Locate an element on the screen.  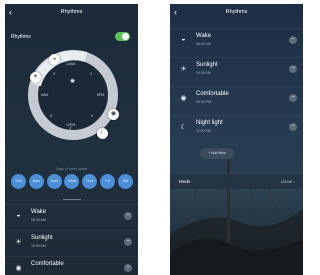
comfort-handle-icon: ◉ is located at coordinates (113, 114).